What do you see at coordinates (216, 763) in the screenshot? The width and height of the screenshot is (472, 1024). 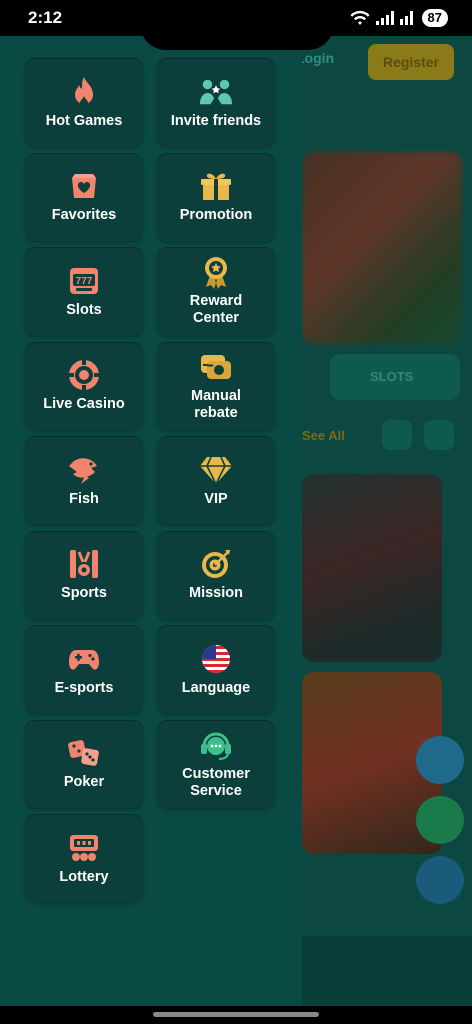 I see `menu-customer-service: Customer Service` at bounding box center [216, 763].